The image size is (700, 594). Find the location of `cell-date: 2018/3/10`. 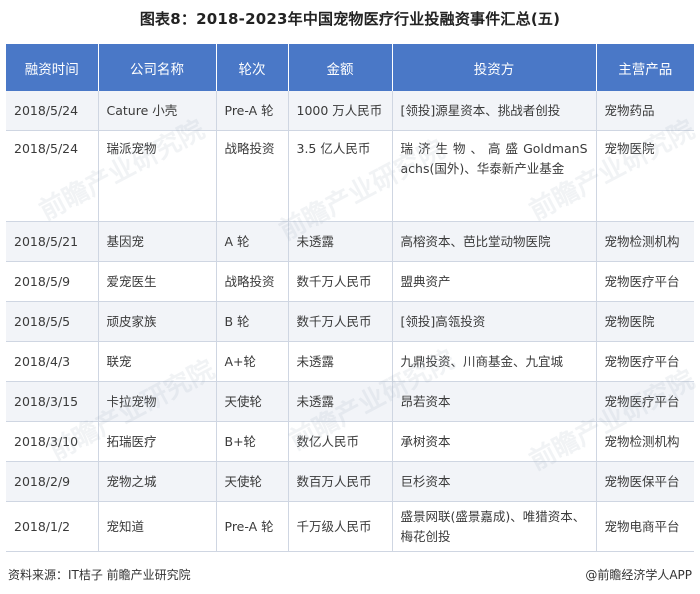

cell-date: 2018/3/10 is located at coordinates (52, 441).